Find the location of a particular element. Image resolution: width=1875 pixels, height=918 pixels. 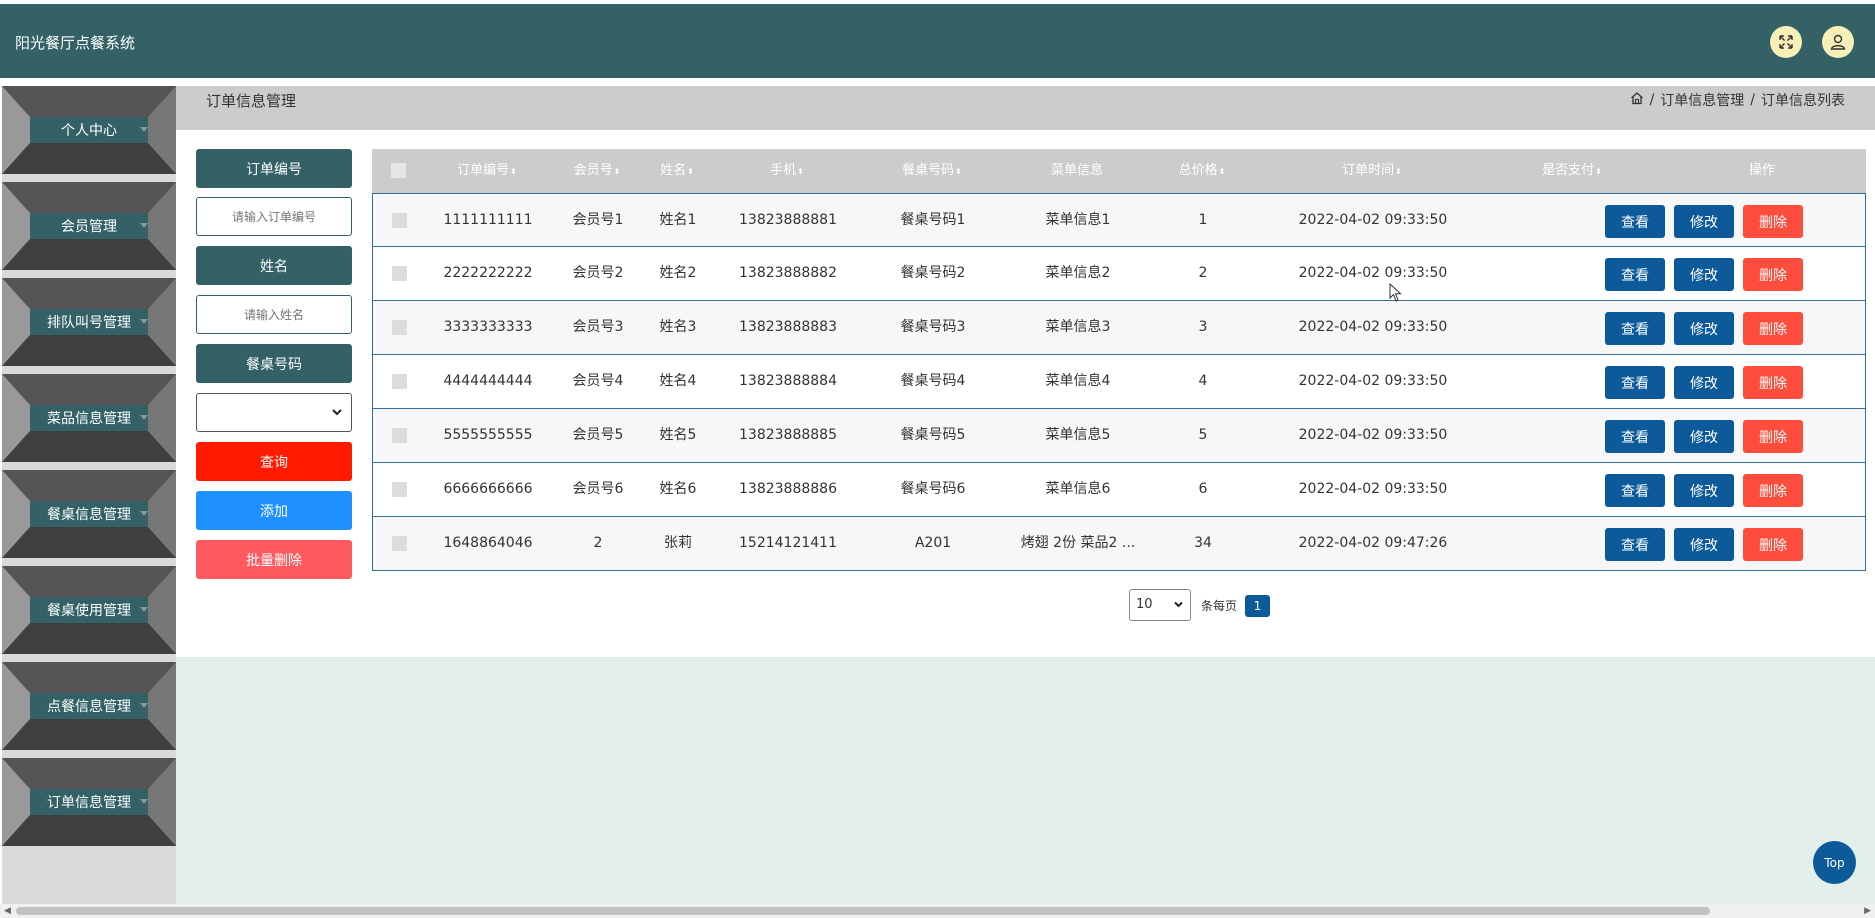

sidebar-item-label: 个人中心 is located at coordinates (89, 130).